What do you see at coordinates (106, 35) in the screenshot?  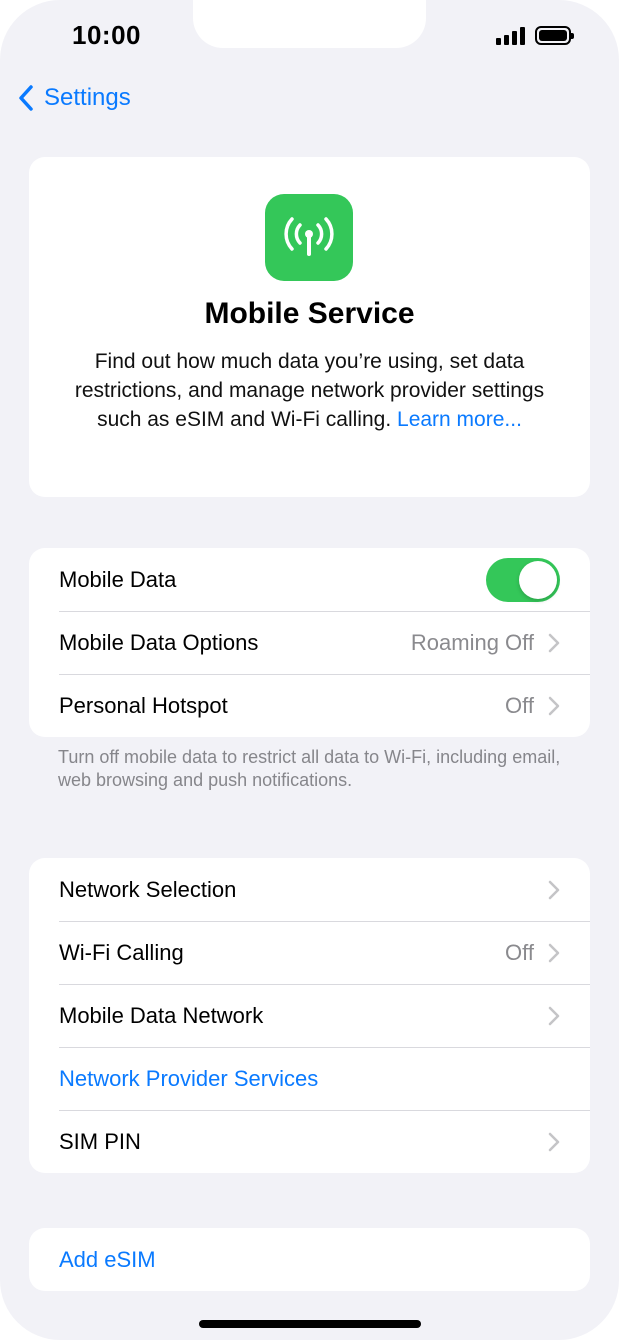 I see `status-time: 10:00` at bounding box center [106, 35].